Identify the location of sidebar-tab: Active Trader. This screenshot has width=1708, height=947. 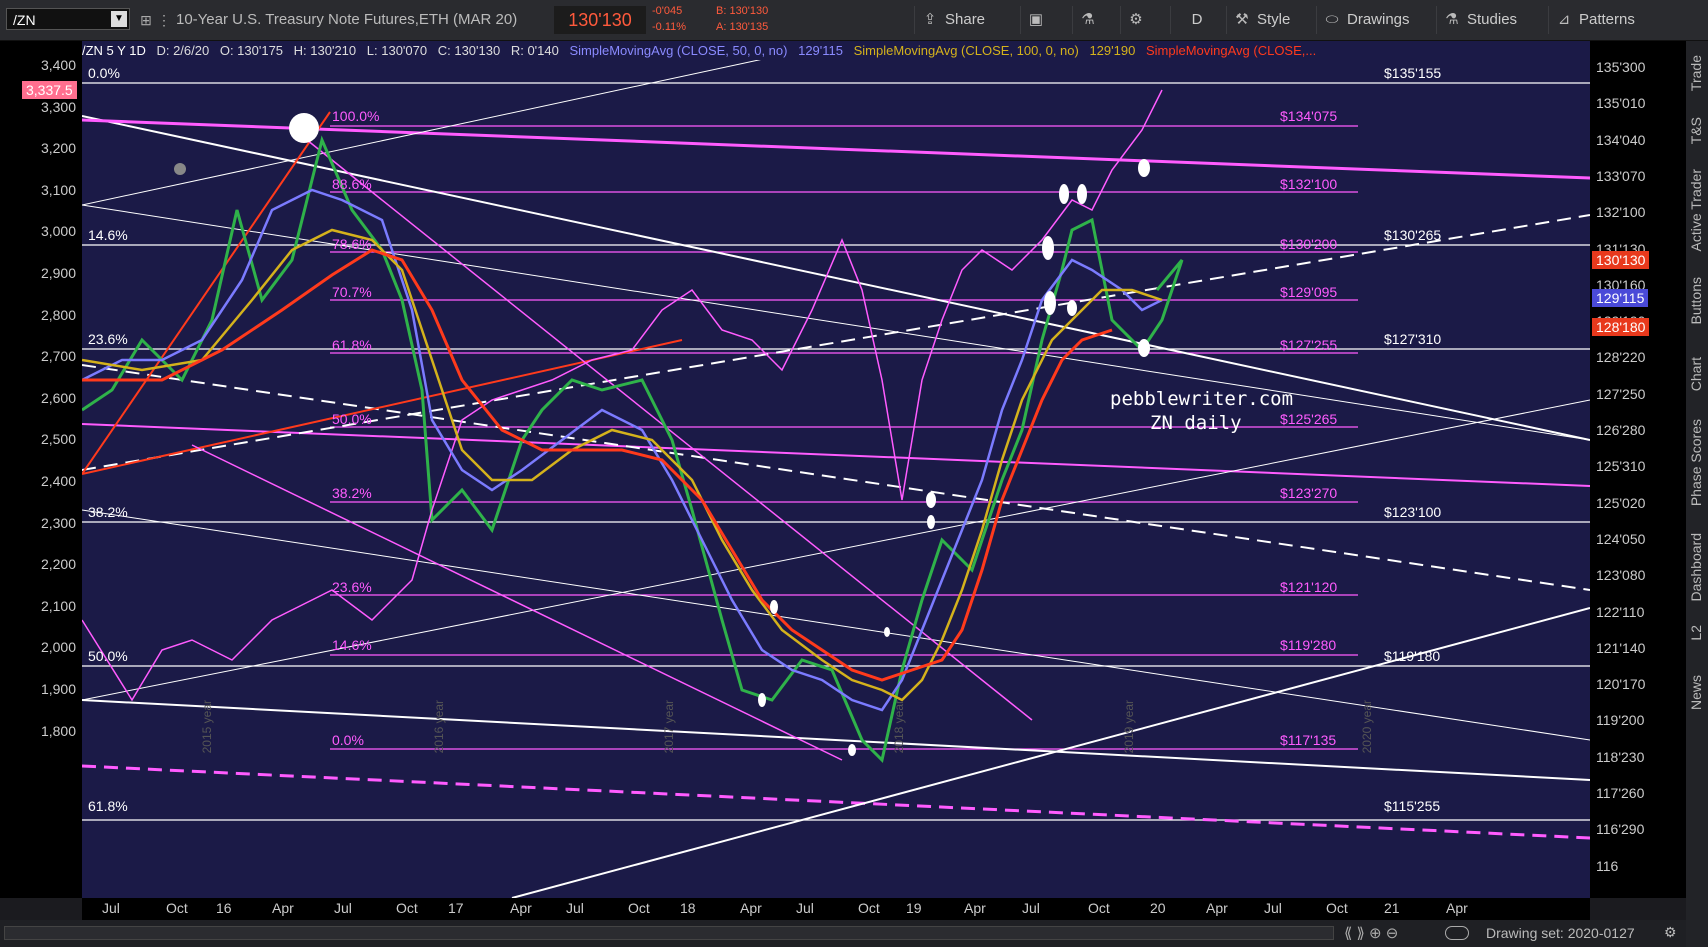
(1696, 210).